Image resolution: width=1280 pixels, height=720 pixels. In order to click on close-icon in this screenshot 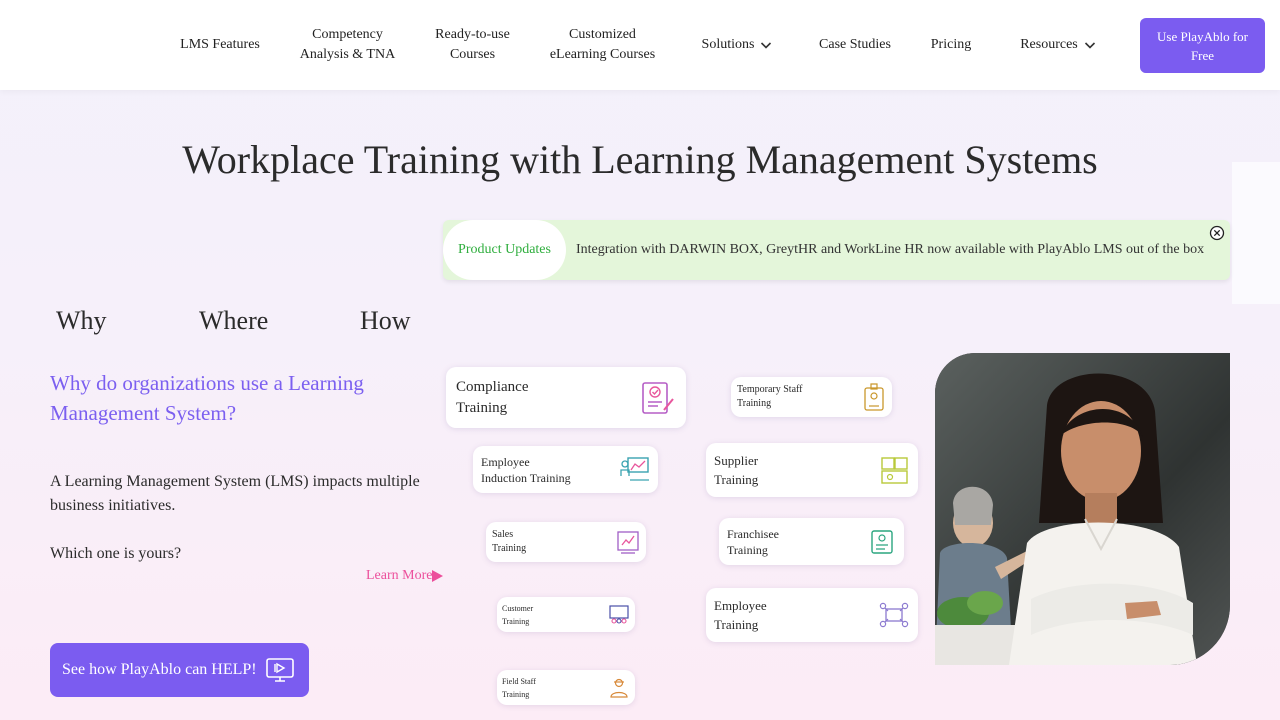, I will do `click(1217, 233)`.